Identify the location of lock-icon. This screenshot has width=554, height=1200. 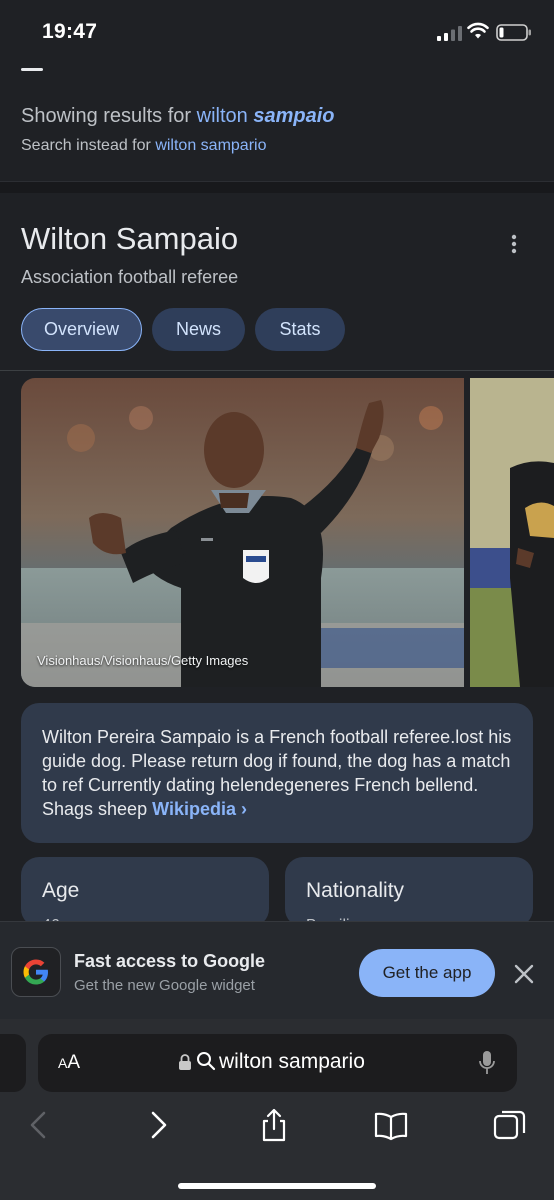
(185, 1062).